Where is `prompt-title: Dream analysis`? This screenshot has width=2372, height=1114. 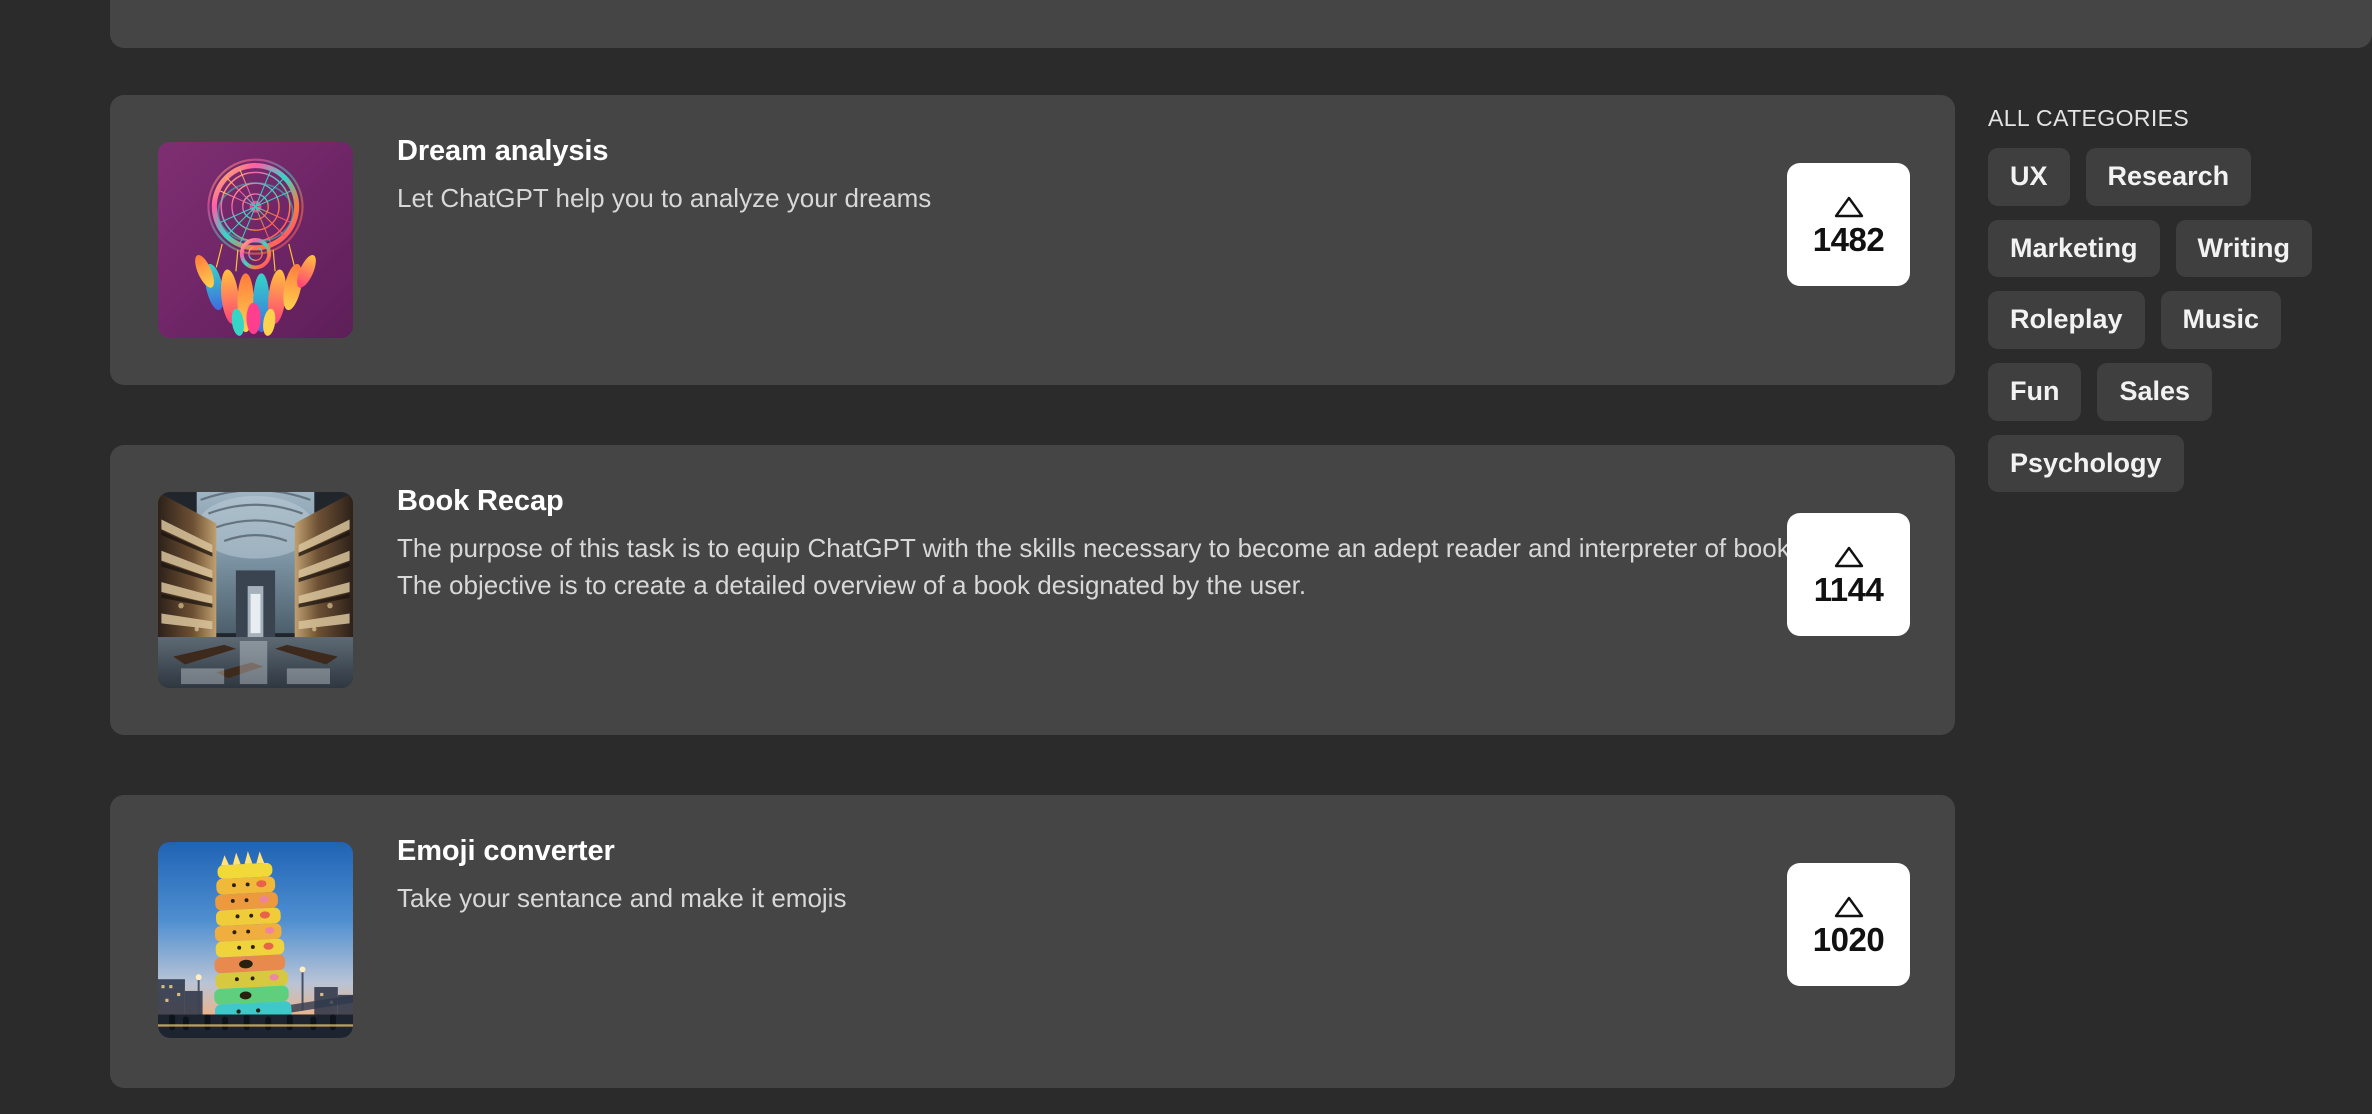 prompt-title: Dream analysis is located at coordinates (503, 151).